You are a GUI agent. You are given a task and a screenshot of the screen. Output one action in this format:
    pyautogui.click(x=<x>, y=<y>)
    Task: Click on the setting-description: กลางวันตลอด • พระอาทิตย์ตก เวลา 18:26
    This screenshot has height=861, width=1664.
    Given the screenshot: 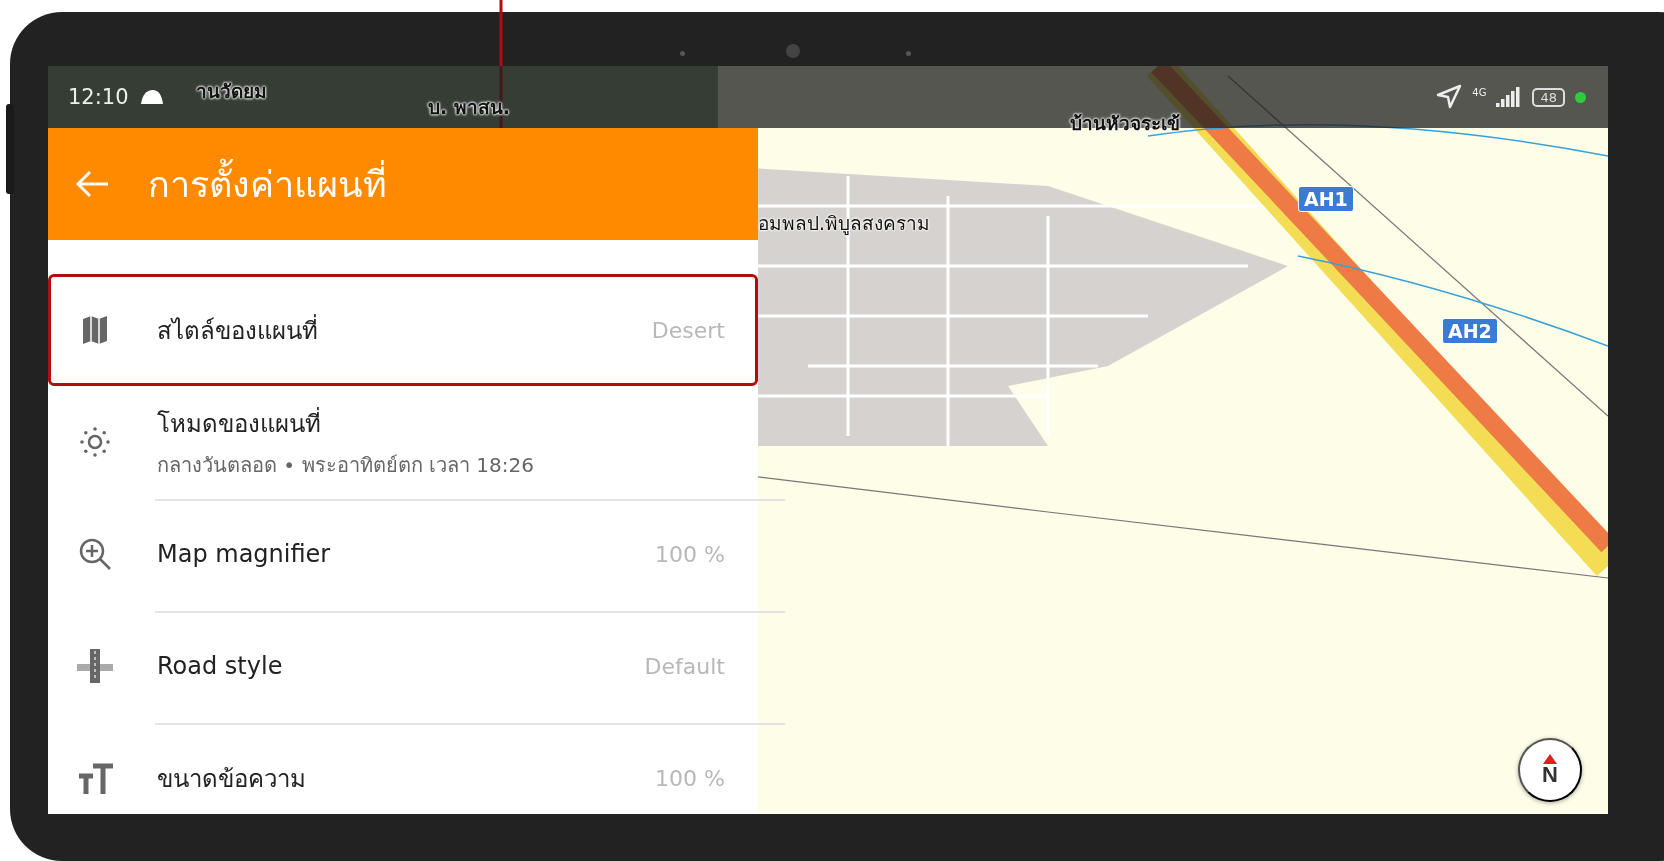 What is the action you would take?
    pyautogui.click(x=346, y=465)
    